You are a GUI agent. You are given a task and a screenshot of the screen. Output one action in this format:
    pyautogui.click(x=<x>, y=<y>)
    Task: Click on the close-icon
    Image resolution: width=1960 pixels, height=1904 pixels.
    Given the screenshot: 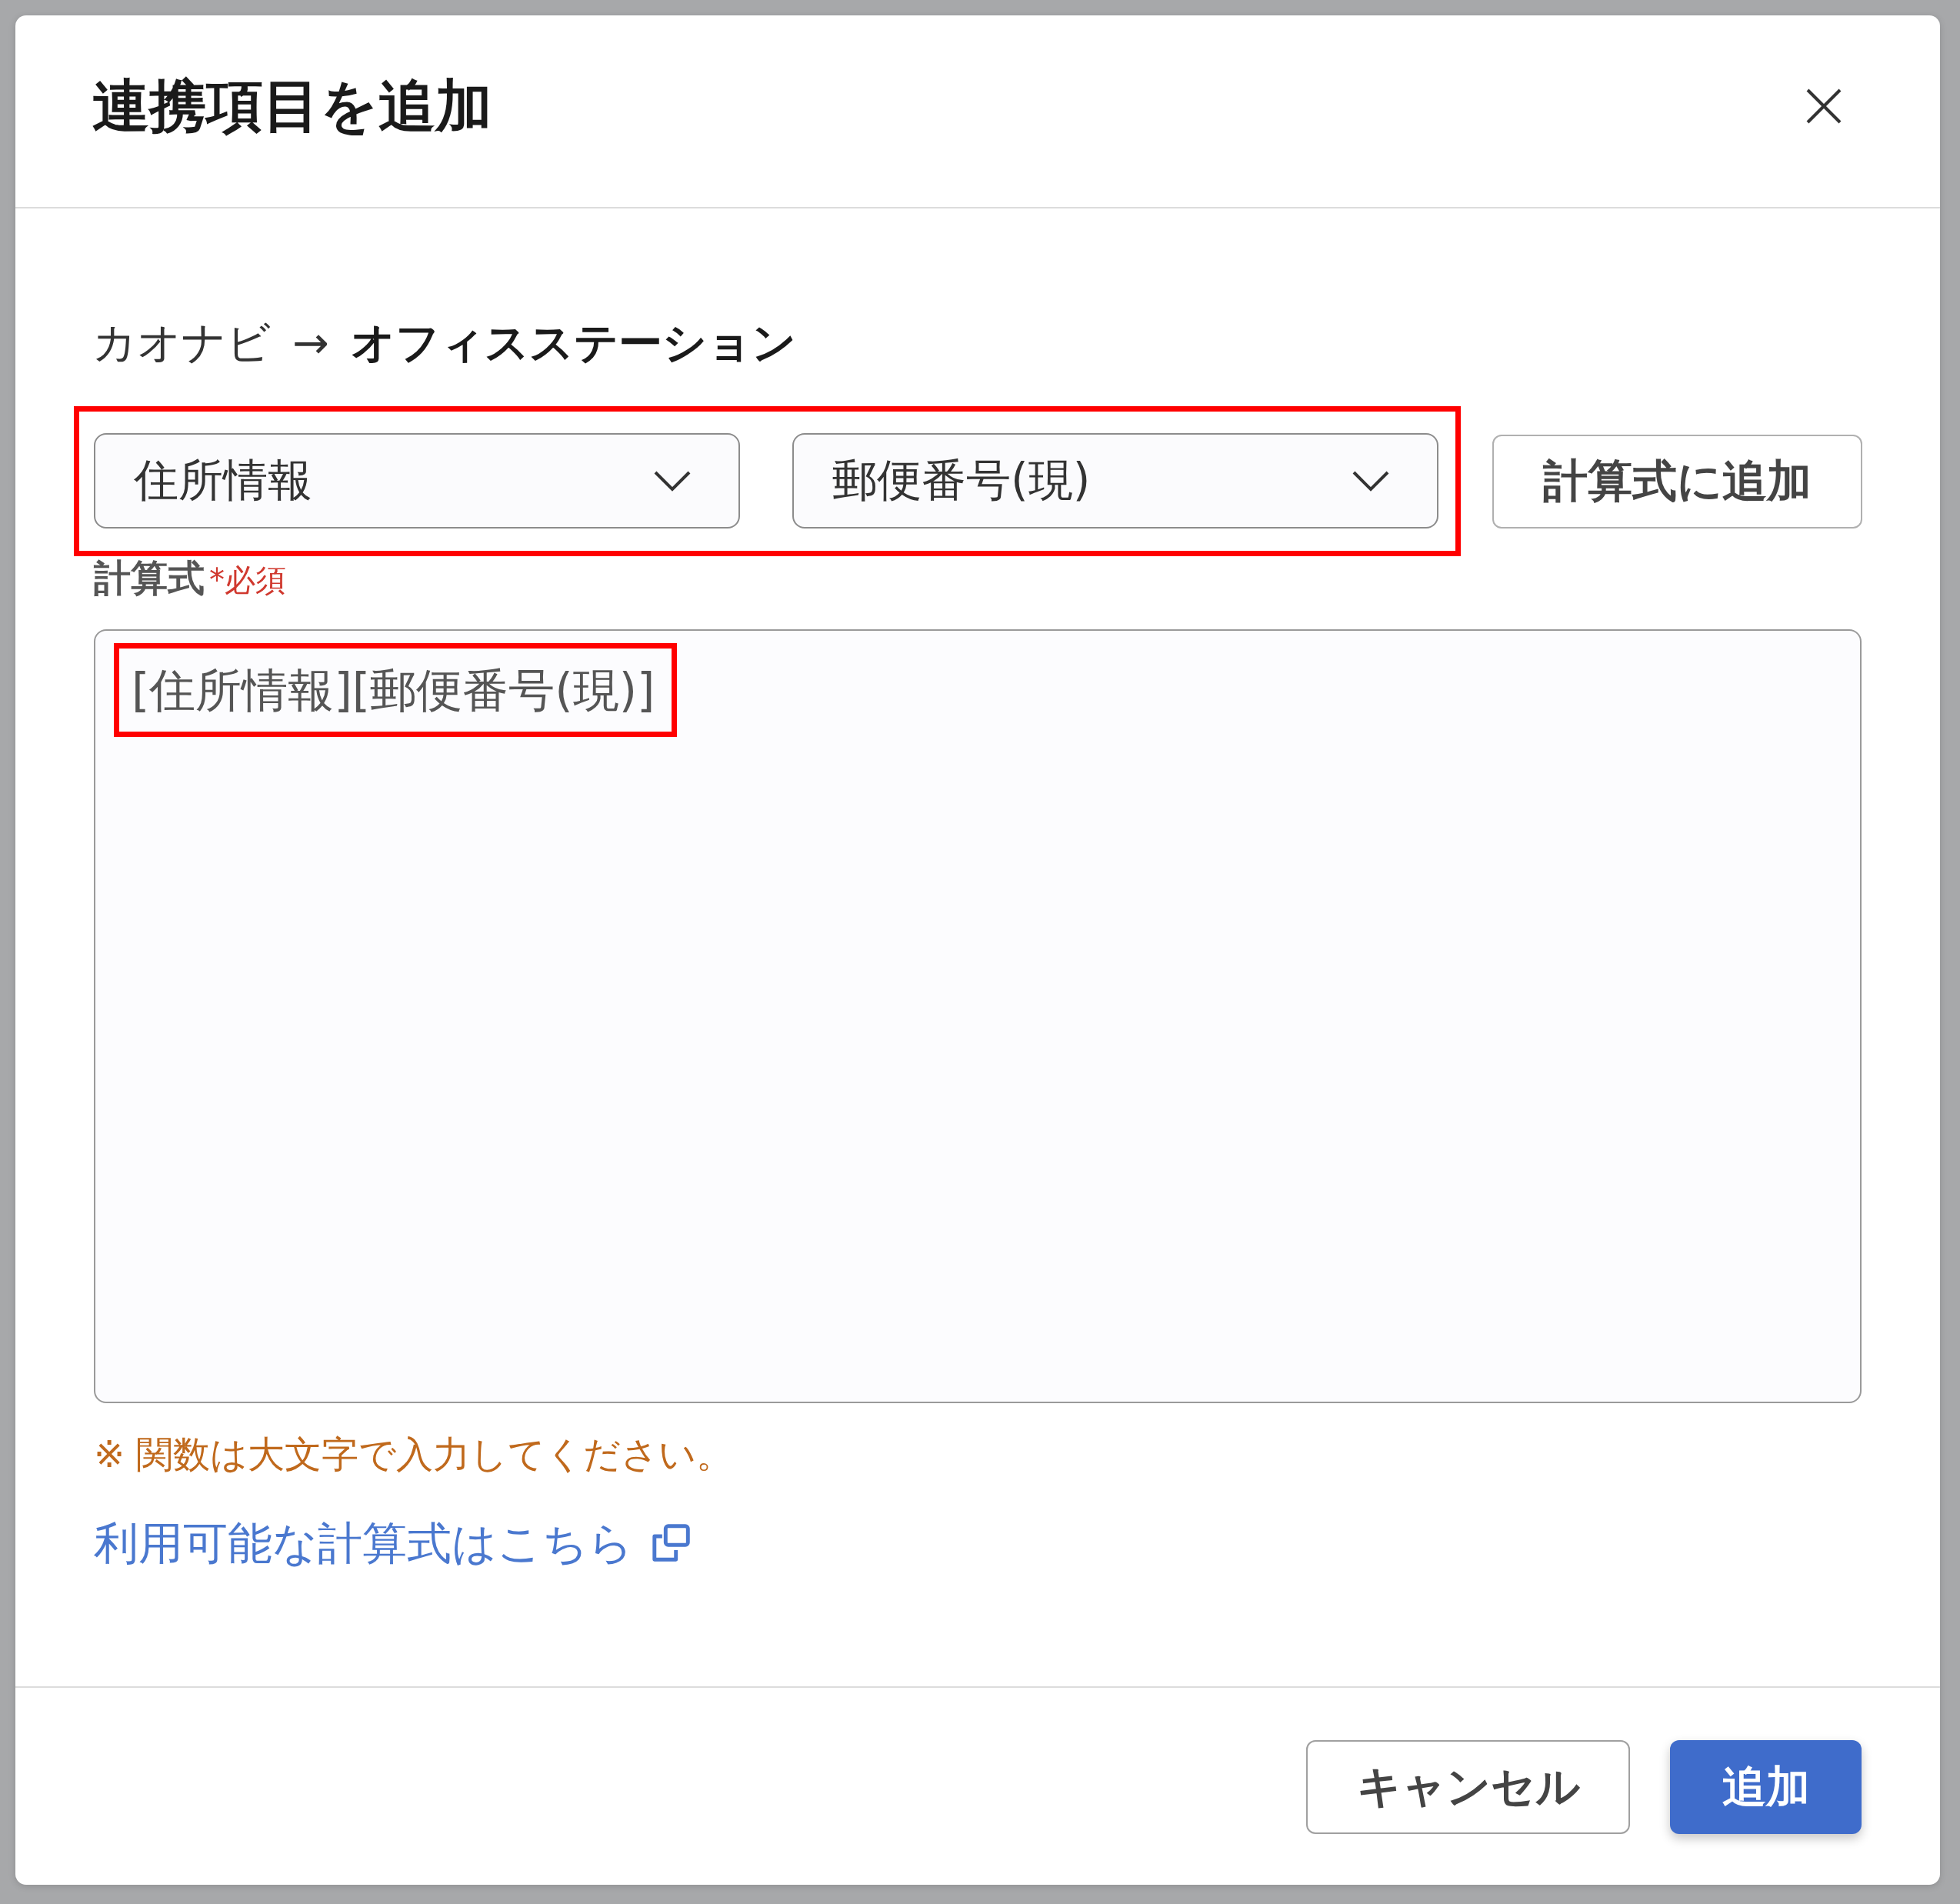 What is the action you would take?
    pyautogui.click(x=1824, y=106)
    